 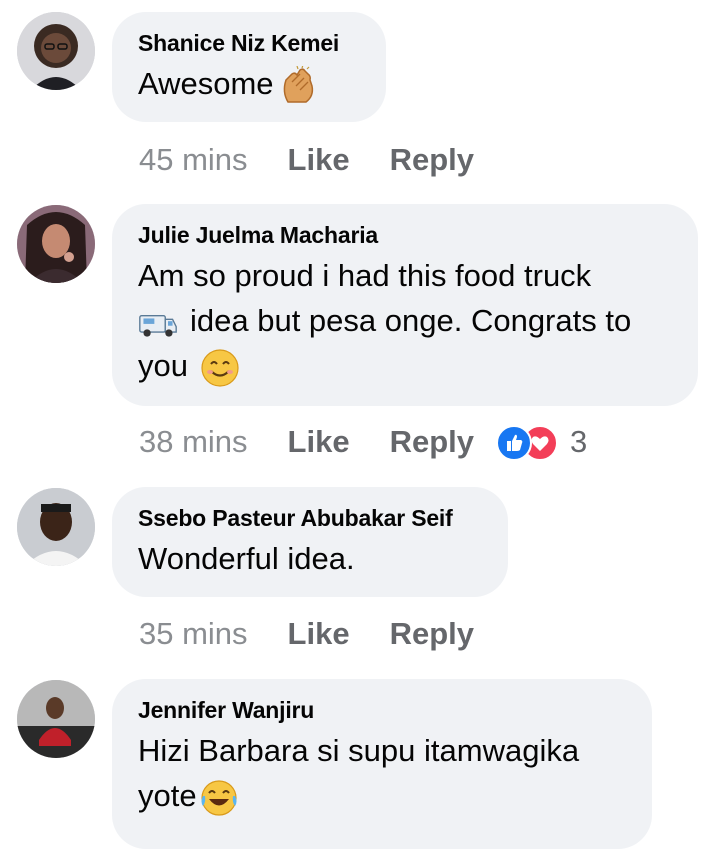 What do you see at coordinates (363, 441) in the screenshot?
I see `comment-actions: 38 mins Like Reply 3` at bounding box center [363, 441].